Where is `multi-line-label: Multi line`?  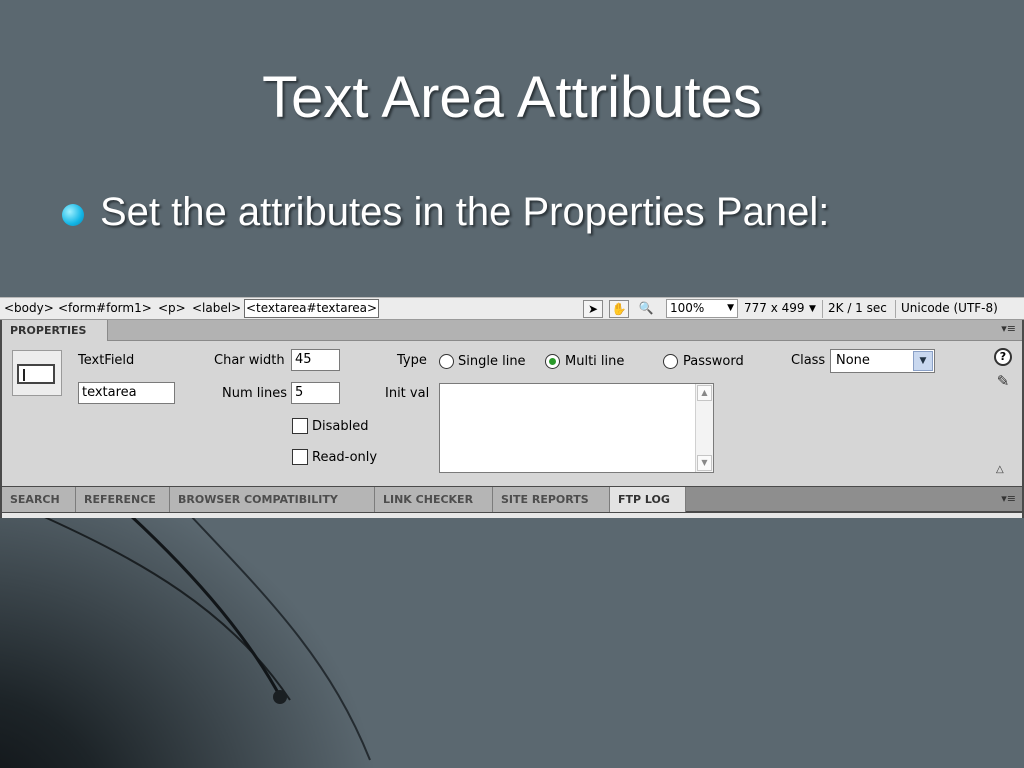
multi-line-label: Multi line is located at coordinates (595, 361).